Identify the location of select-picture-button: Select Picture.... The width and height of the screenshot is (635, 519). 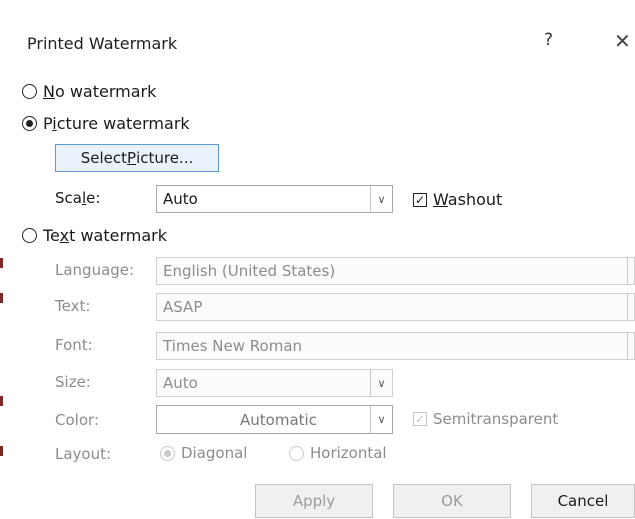
(137, 158).